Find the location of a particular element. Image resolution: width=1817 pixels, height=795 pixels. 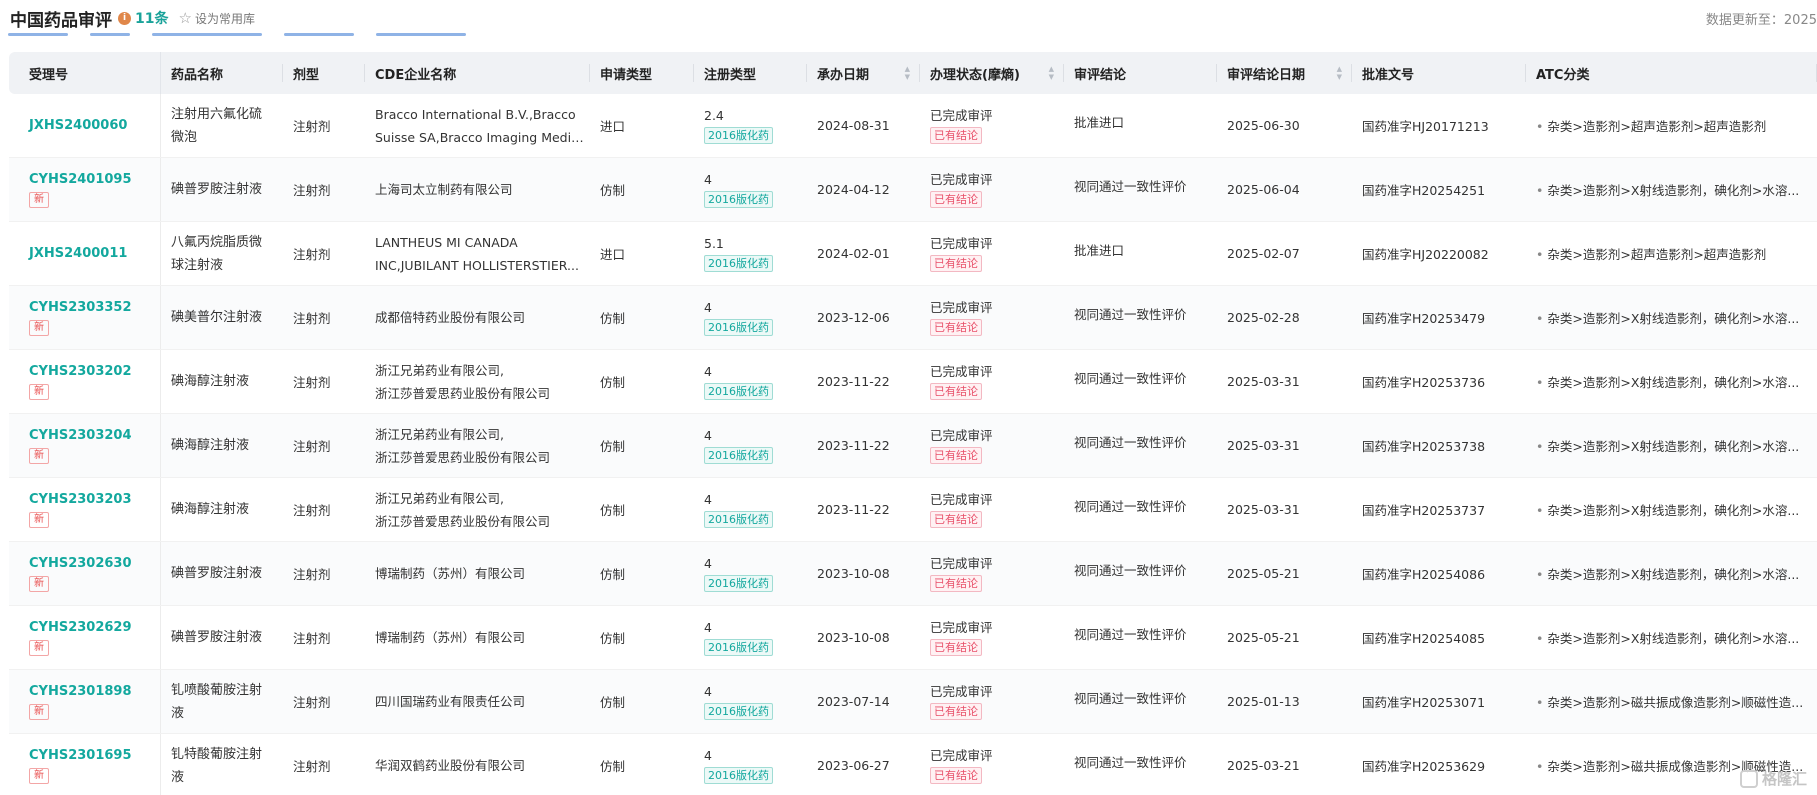

undertake-date: 2024-02-01 is located at coordinates (853, 253).